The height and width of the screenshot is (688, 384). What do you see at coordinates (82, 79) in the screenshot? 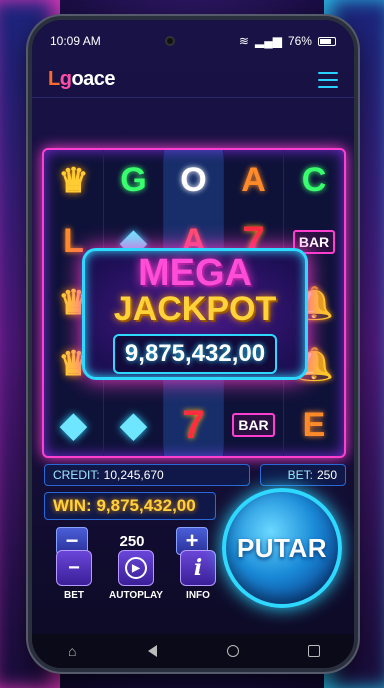
I see `logo: Lgoace` at bounding box center [82, 79].